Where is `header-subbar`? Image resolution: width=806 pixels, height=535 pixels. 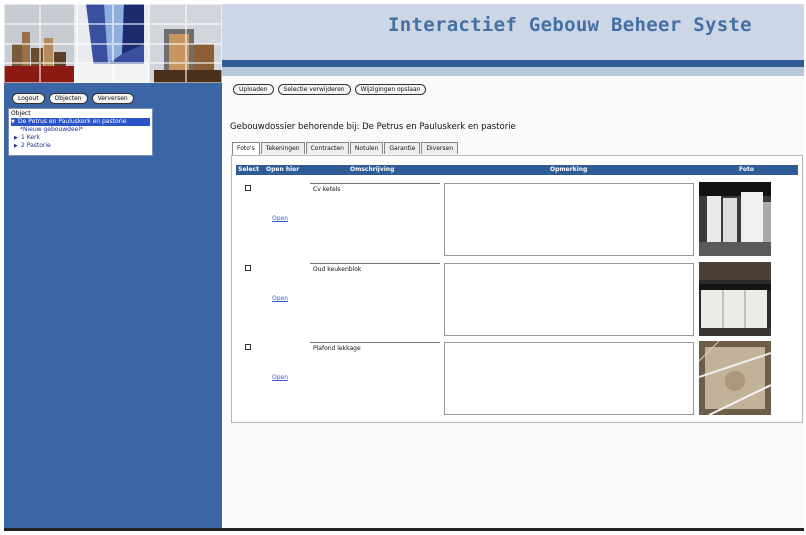
header-subbar is located at coordinates (513, 71).